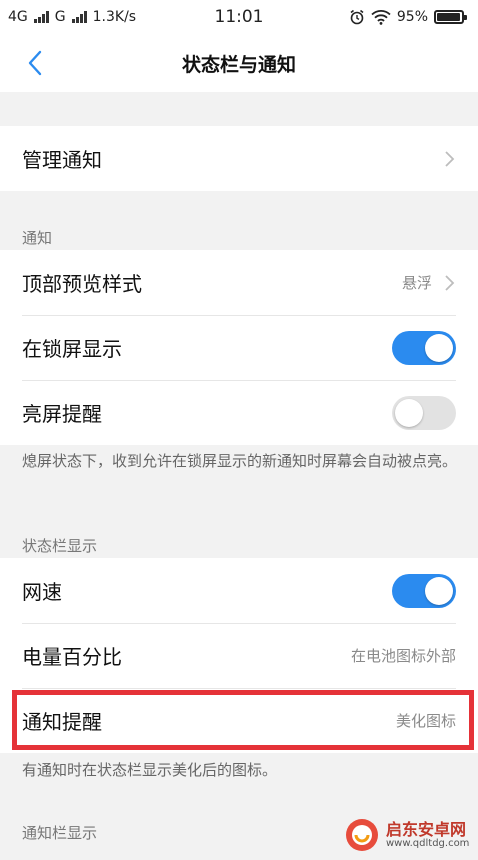 Image resolution: width=478 pixels, height=860 pixels. Describe the element at coordinates (450, 17) in the screenshot. I see `battery-icon` at that location.